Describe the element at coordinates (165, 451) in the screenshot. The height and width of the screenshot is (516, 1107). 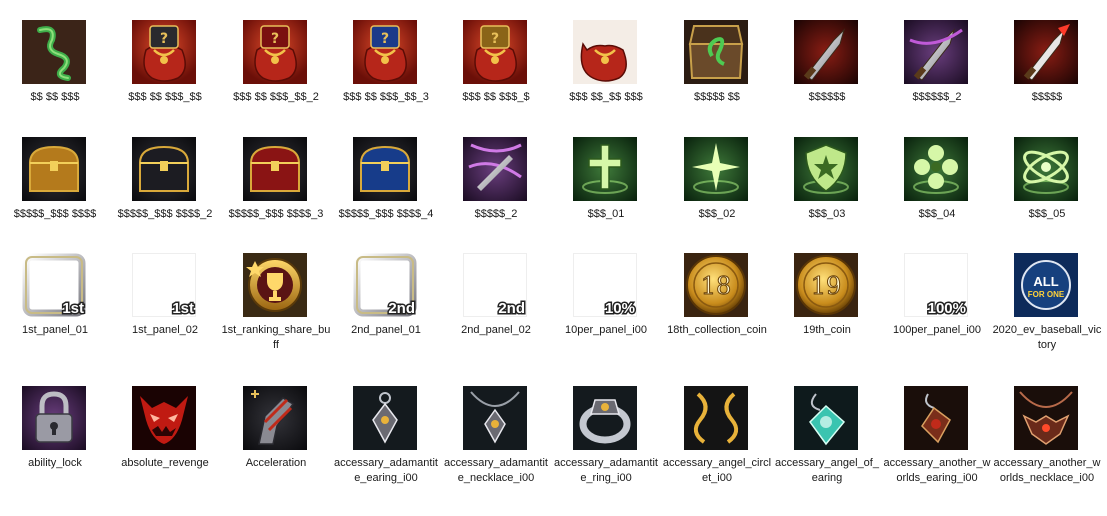
I see `file-item: absolute_revenge` at that location.